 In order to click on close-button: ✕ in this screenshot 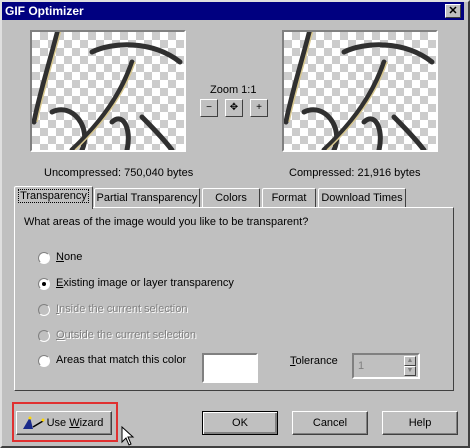, I will do `click(453, 11)`.